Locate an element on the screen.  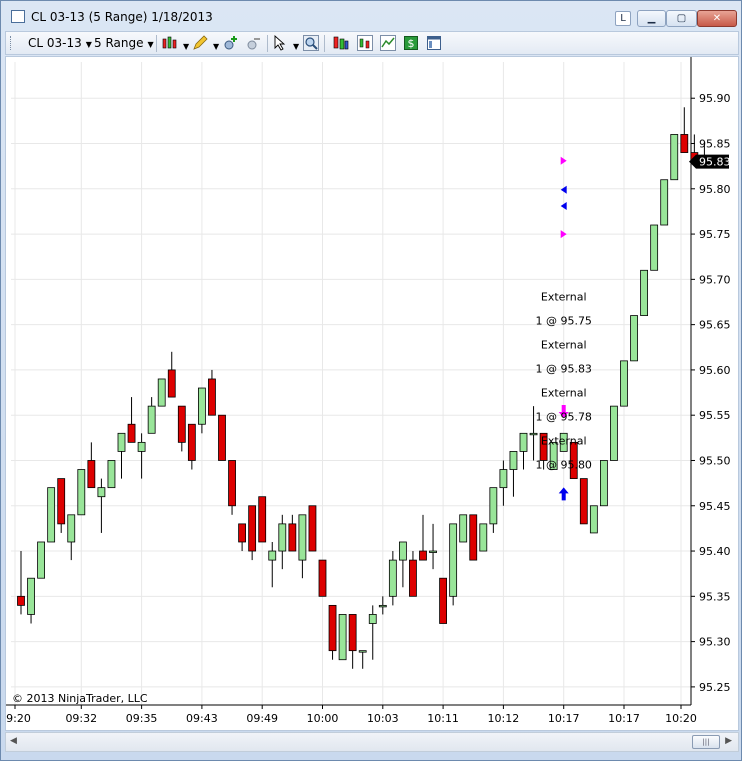
bar-style-dropdown: ▼ is located at coordinates (184, 45).